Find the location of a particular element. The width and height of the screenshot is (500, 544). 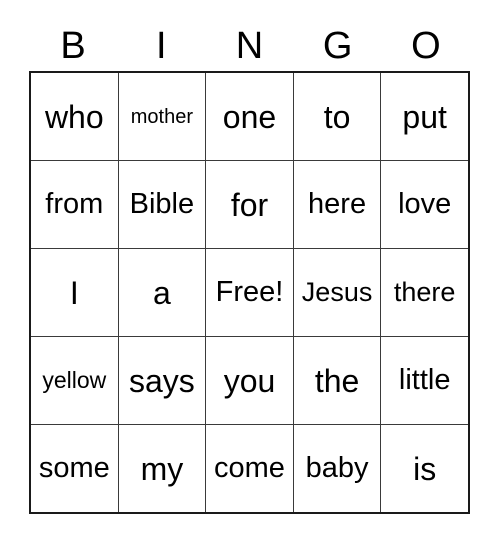

bingo-cell-o4: little is located at coordinates (424, 380).